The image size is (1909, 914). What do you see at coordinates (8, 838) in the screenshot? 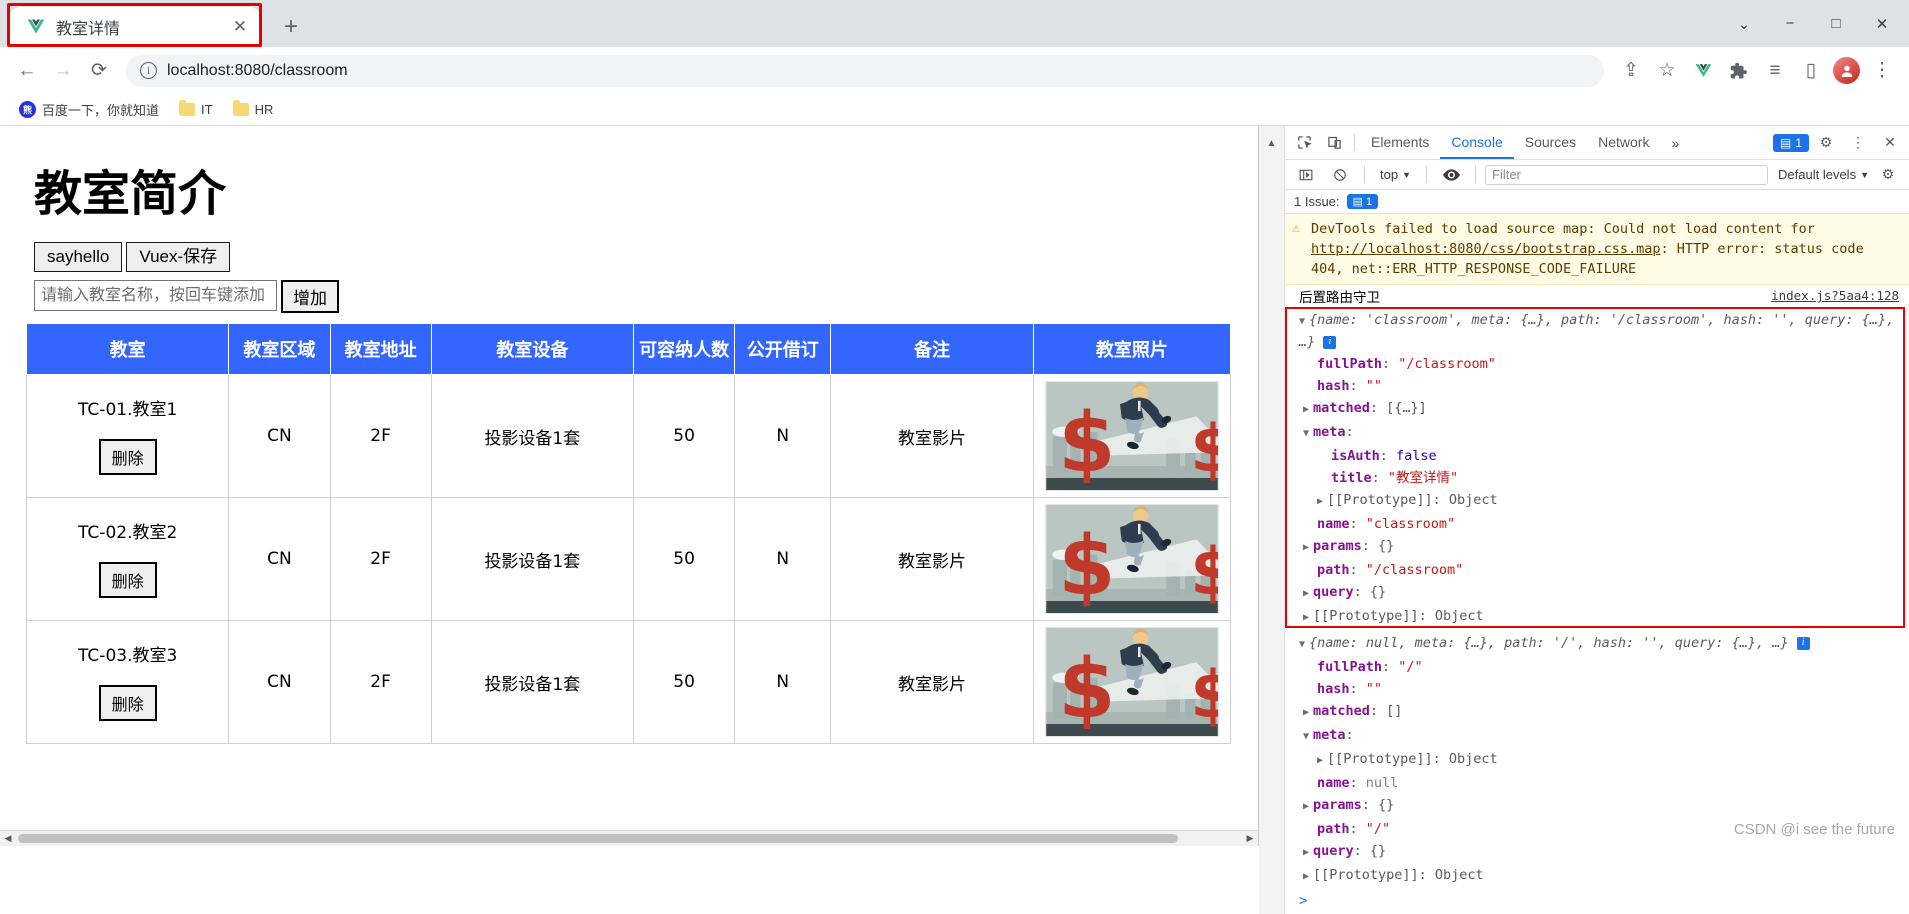
I see `scroll-left-arrow-icon: ◀` at bounding box center [8, 838].